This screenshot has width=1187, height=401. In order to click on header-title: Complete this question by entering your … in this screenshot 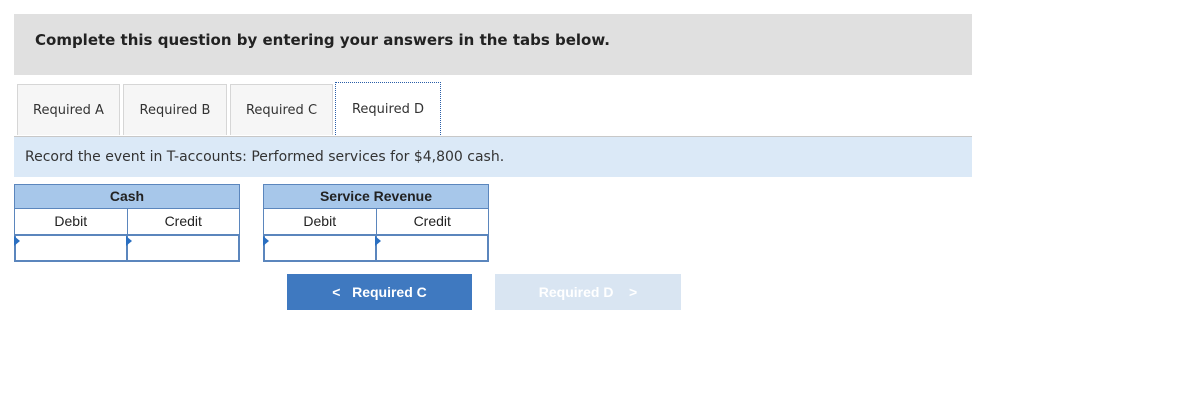, I will do `click(322, 40)`.